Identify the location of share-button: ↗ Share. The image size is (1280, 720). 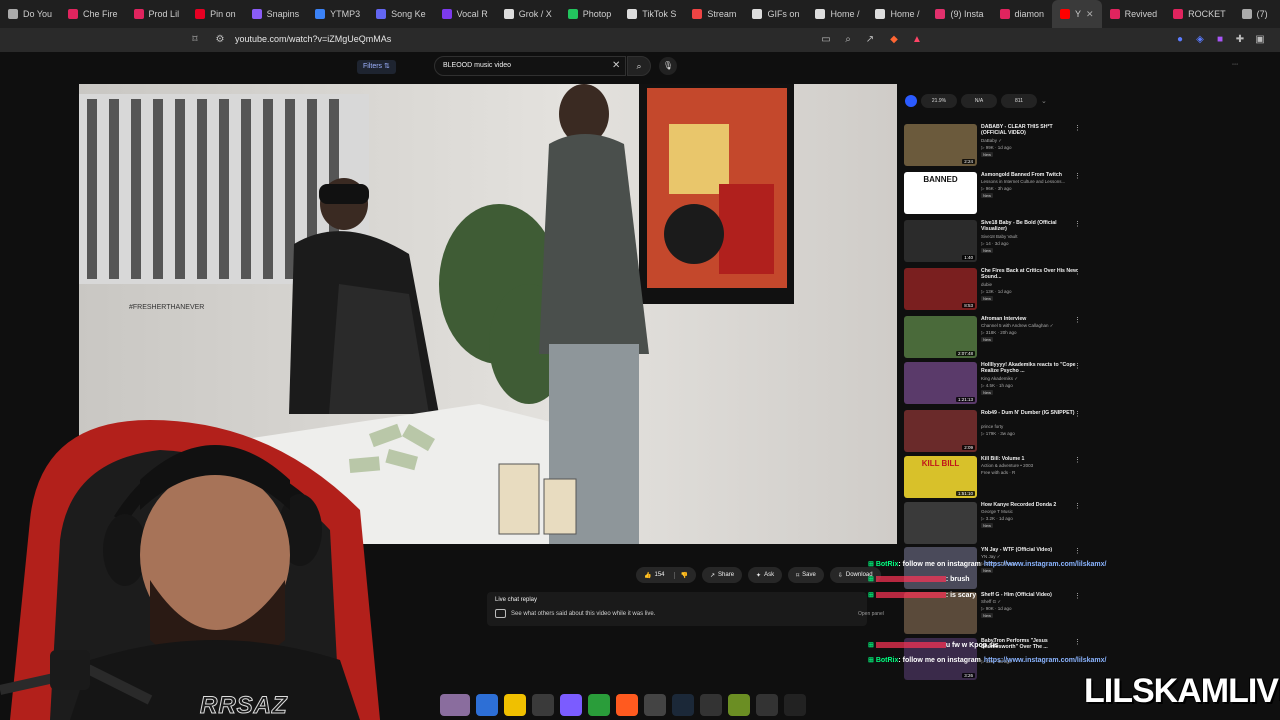
(722, 575).